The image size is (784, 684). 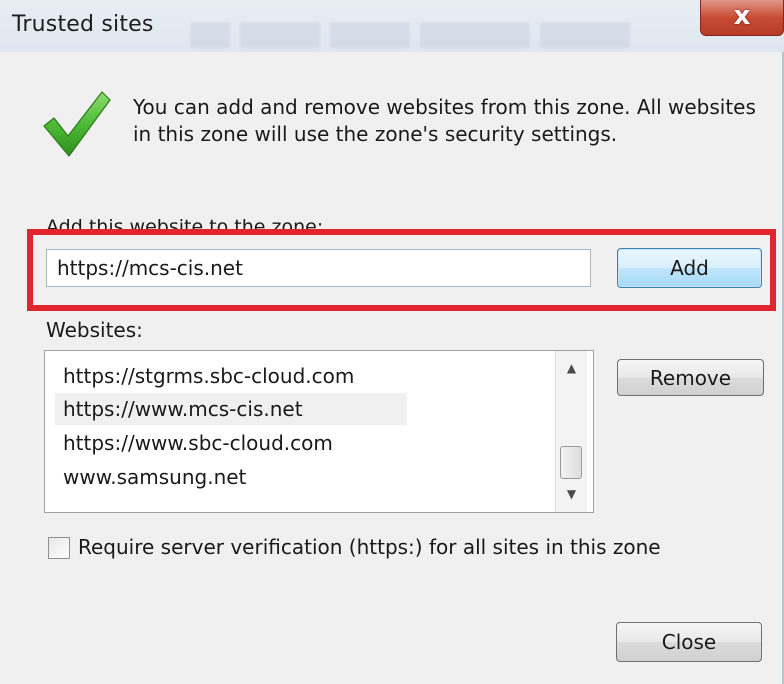 What do you see at coordinates (571, 494) in the screenshot?
I see `scroll-down-icon: ▼` at bounding box center [571, 494].